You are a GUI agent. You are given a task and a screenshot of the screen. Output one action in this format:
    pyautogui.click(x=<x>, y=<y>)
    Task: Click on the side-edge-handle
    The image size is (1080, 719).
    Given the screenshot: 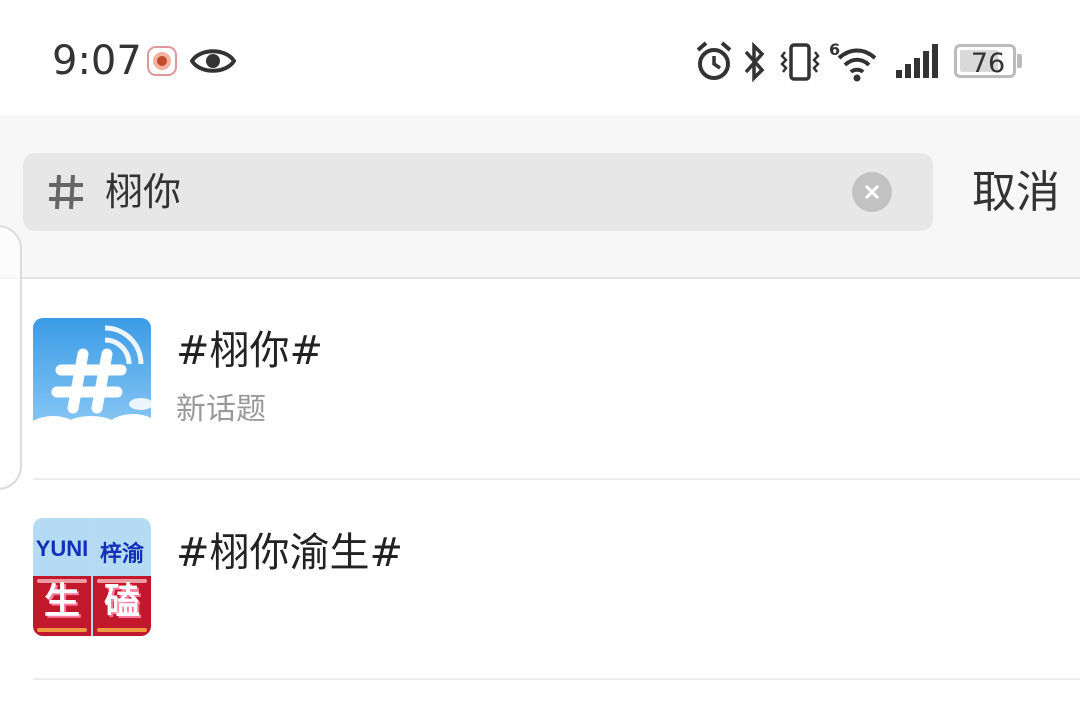 What is the action you would take?
    pyautogui.click(x=11, y=357)
    